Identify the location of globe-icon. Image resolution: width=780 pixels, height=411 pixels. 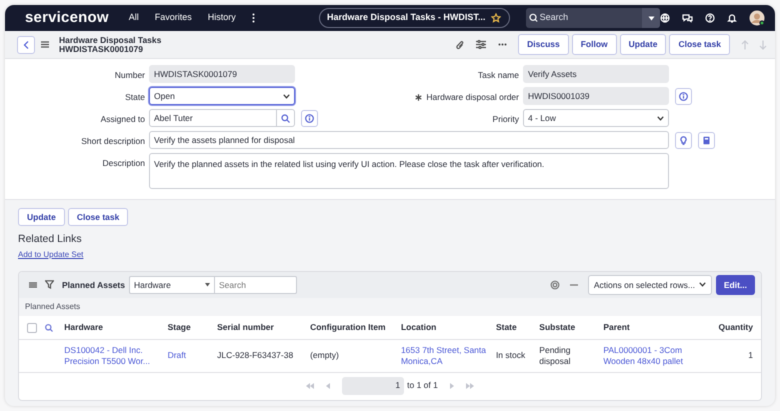
(665, 18).